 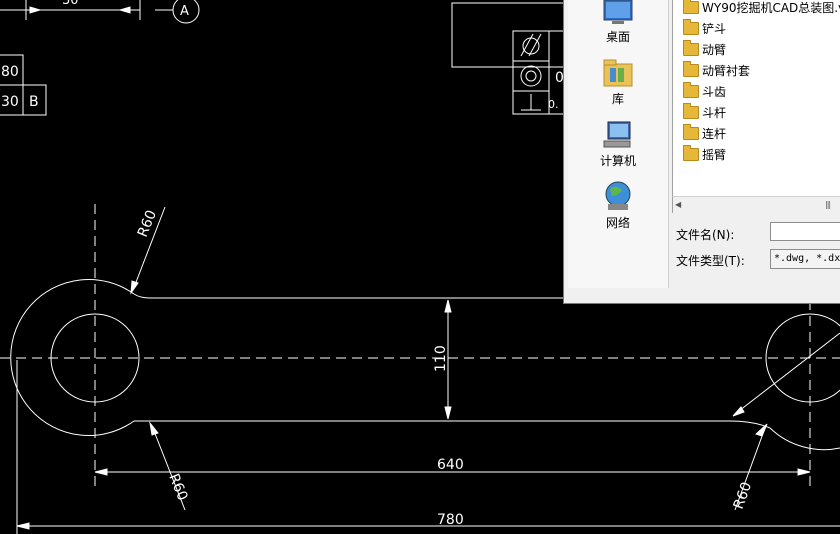 I want to click on dim-height-text: 110, so click(x=441, y=358).